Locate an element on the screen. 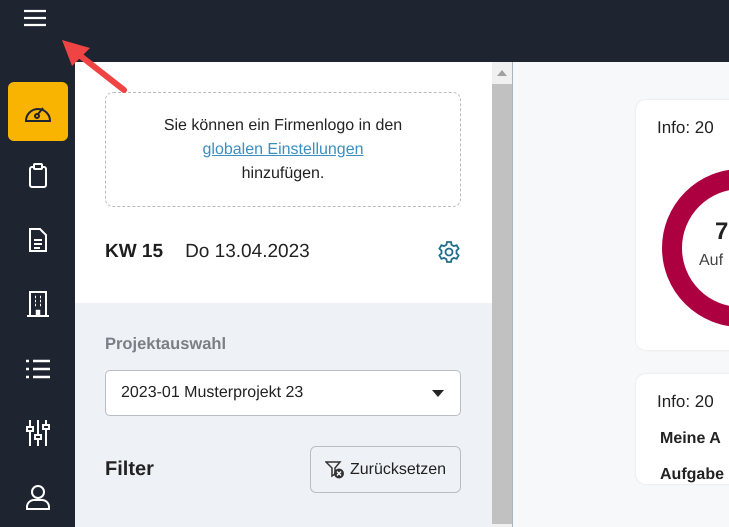 Image resolution: width=729 pixels, height=527 pixels. user-icon is located at coordinates (38, 497).